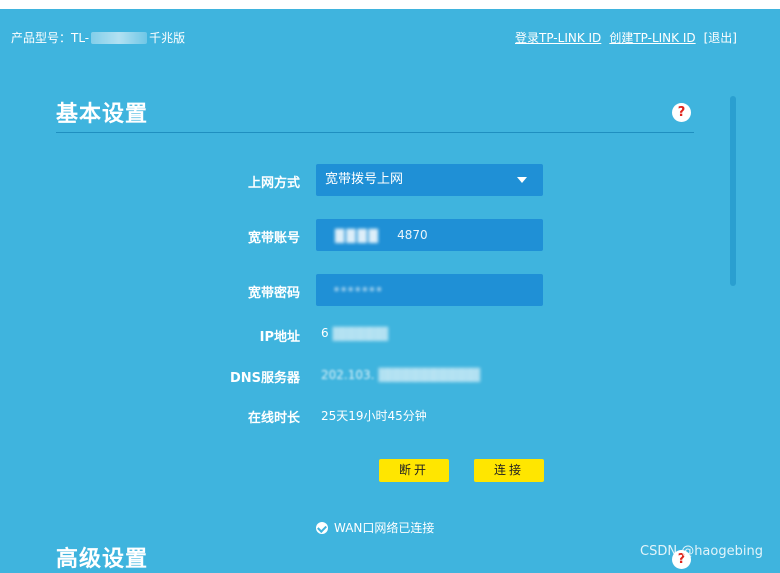 This screenshot has height=573, width=780. Describe the element at coordinates (375, 132) in the screenshot. I see `section-divider` at that location.